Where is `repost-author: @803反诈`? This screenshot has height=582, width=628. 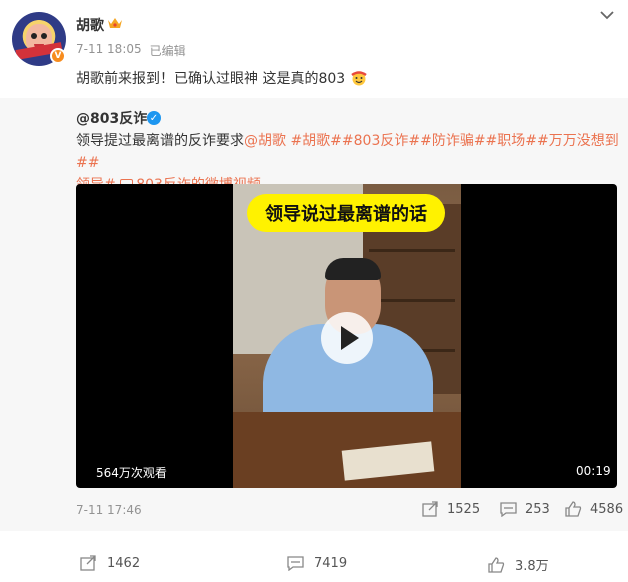 repost-author: @803反诈 is located at coordinates (111, 118).